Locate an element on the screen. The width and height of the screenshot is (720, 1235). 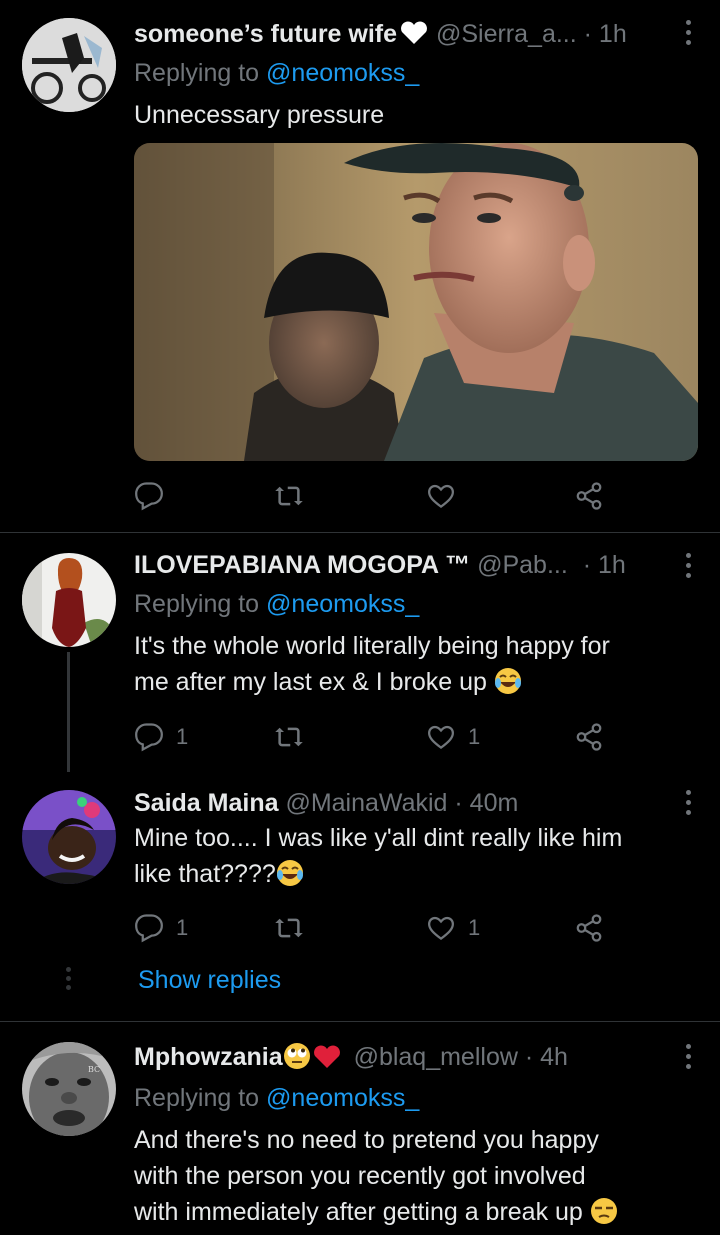
show-replies-link: Show replies is located at coordinates (209, 980).